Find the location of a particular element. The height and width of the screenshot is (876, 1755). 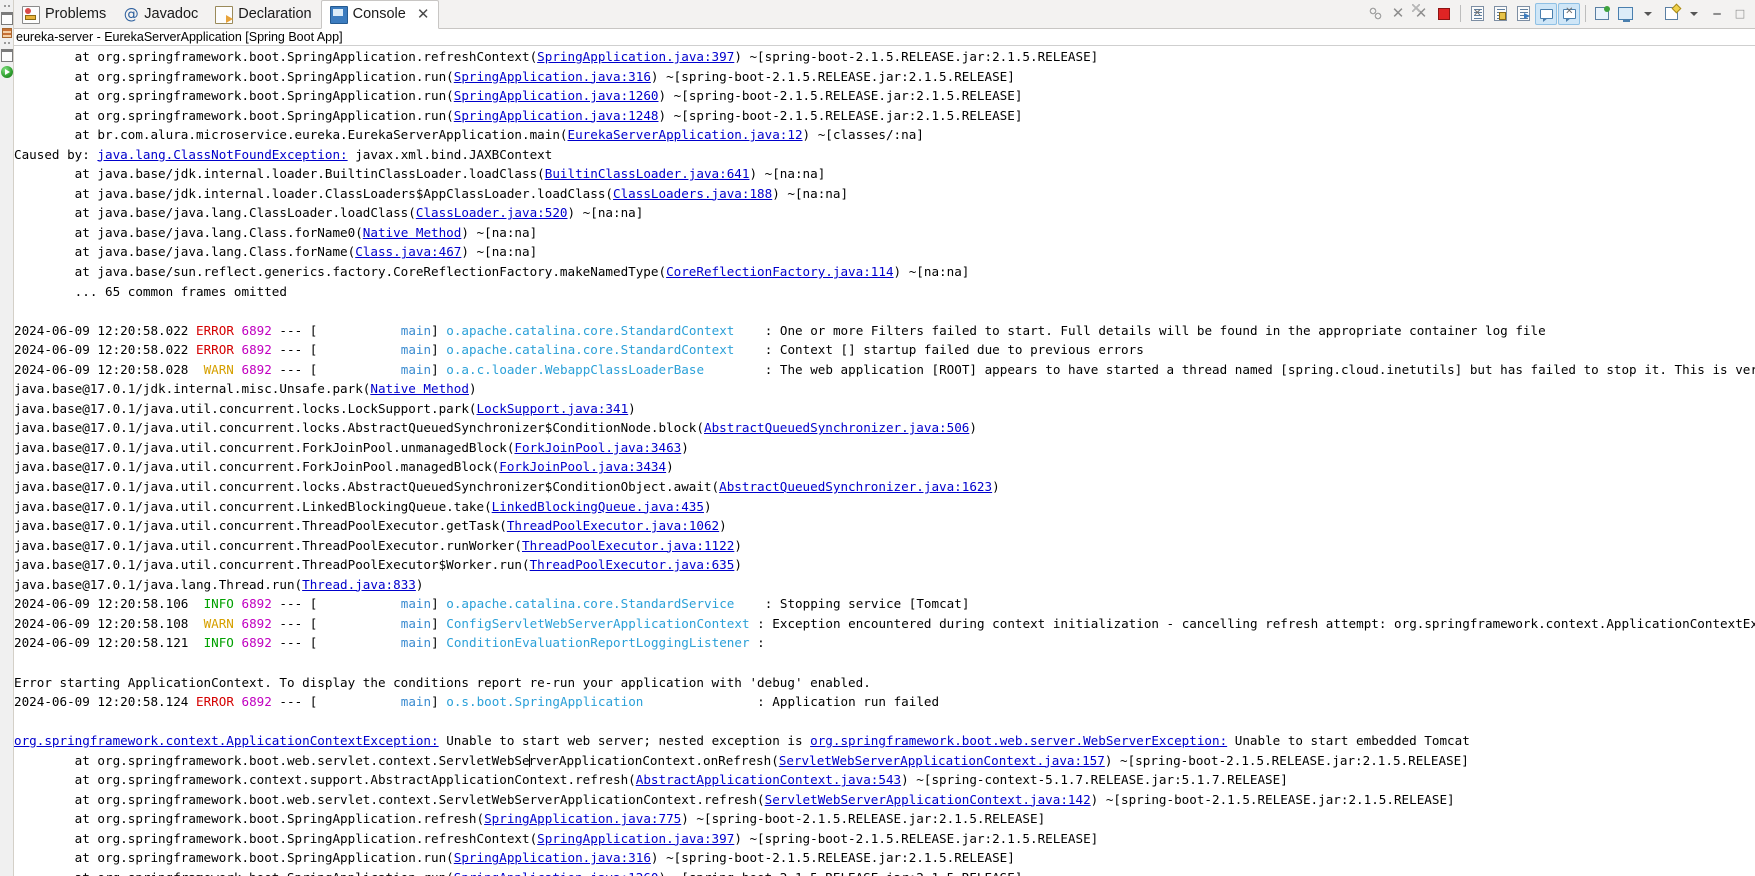

view-menu-button is located at coordinates (1694, 14).